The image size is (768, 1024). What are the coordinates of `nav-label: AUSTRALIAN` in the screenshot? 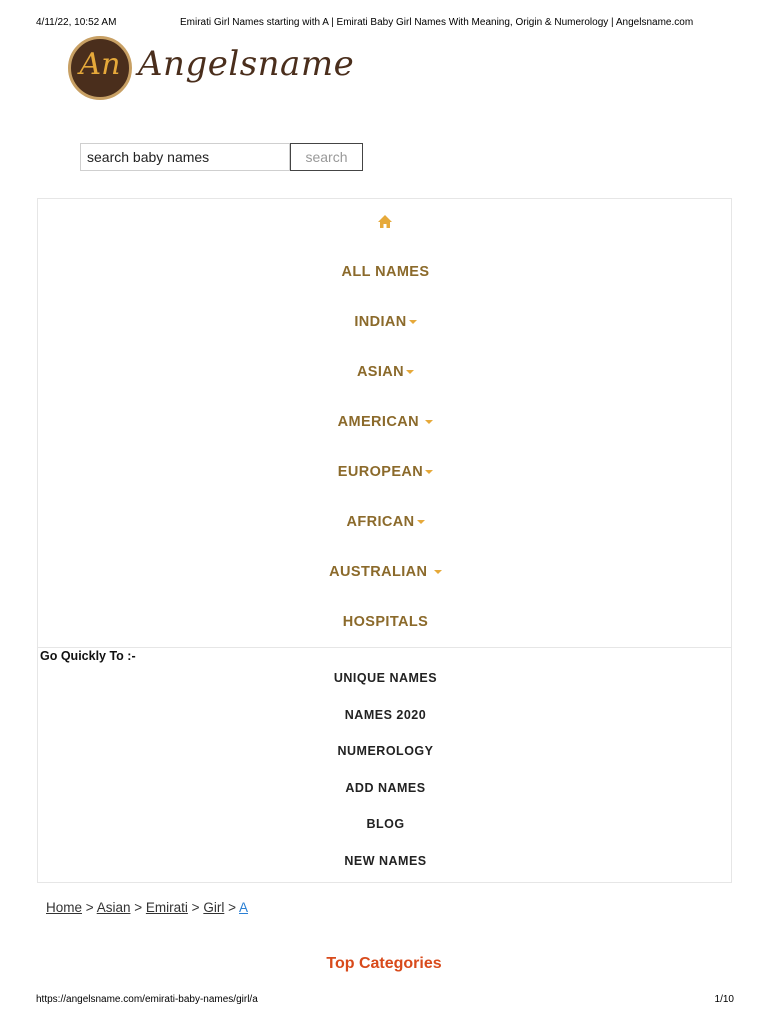 It's located at (380, 572).